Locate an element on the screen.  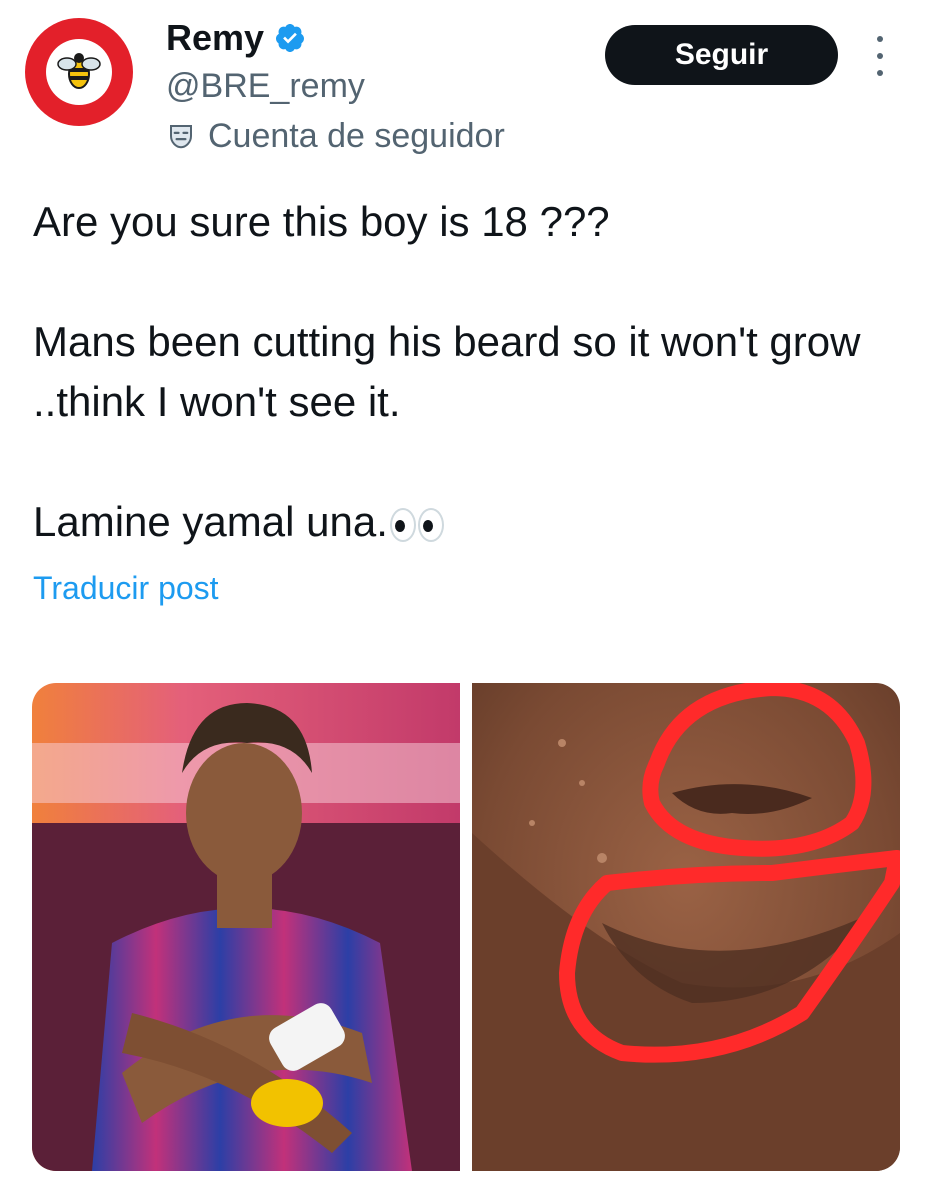
more-vertical-icon is located at coordinates (880, 56).